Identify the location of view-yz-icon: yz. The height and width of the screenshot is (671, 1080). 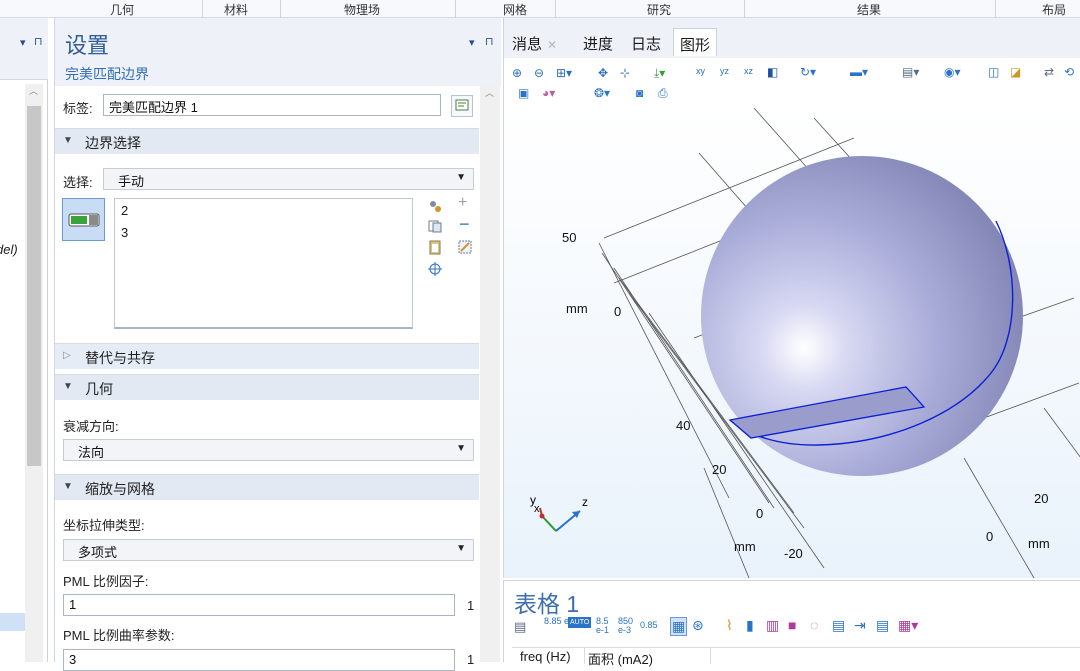
(724, 71).